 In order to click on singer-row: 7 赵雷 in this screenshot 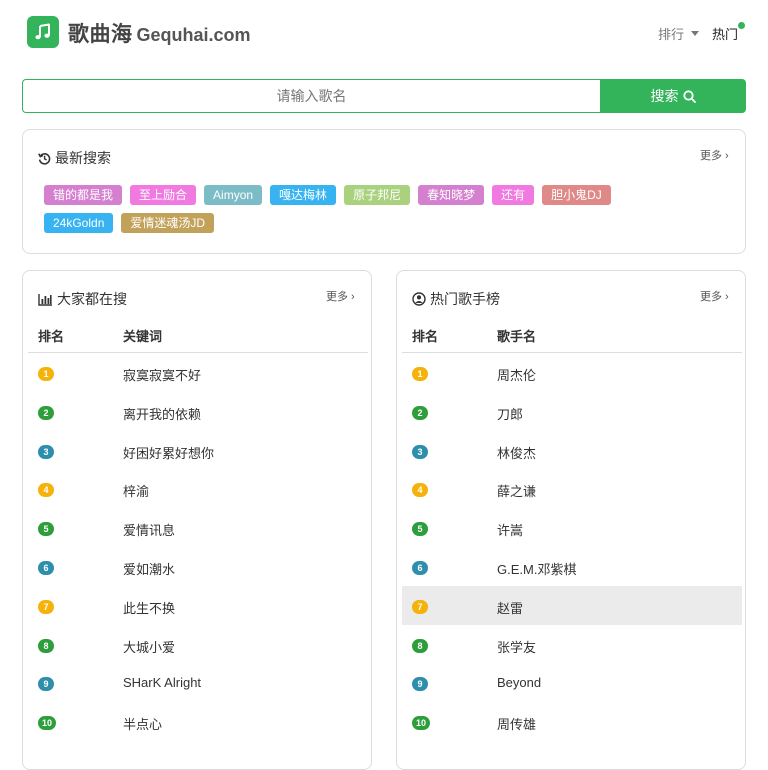, I will do `click(572, 605)`.